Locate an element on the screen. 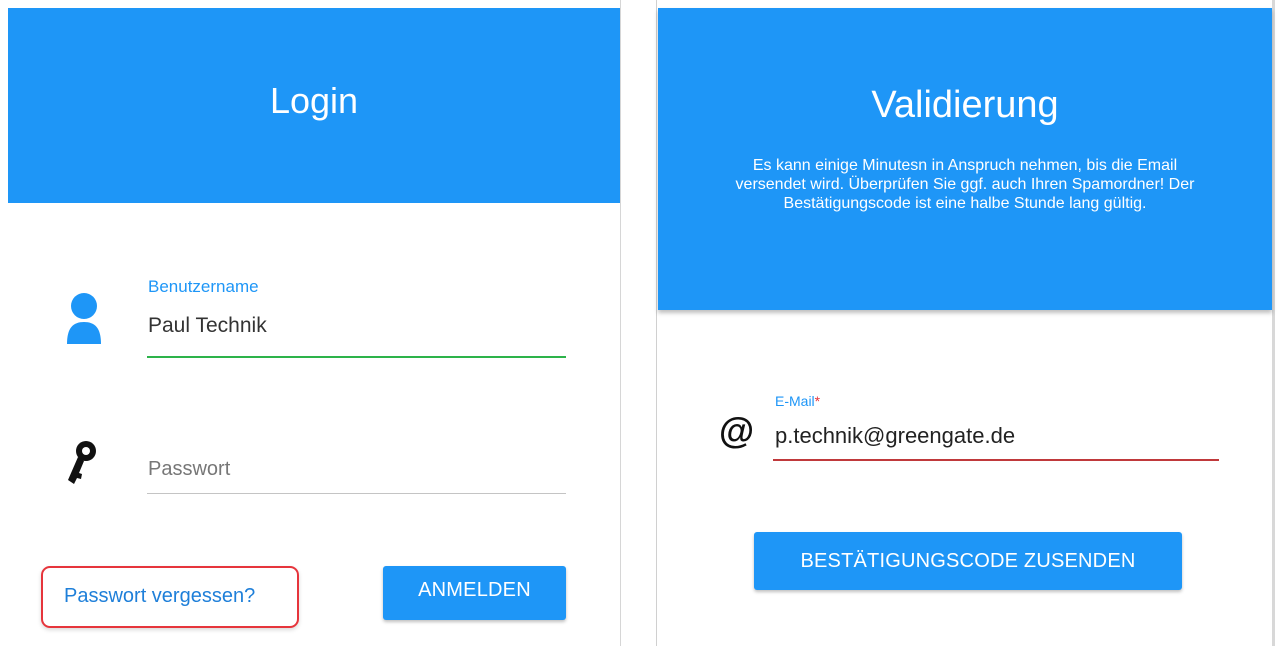 This screenshot has width=1287, height=646. at-icon: @ is located at coordinates (737, 430).